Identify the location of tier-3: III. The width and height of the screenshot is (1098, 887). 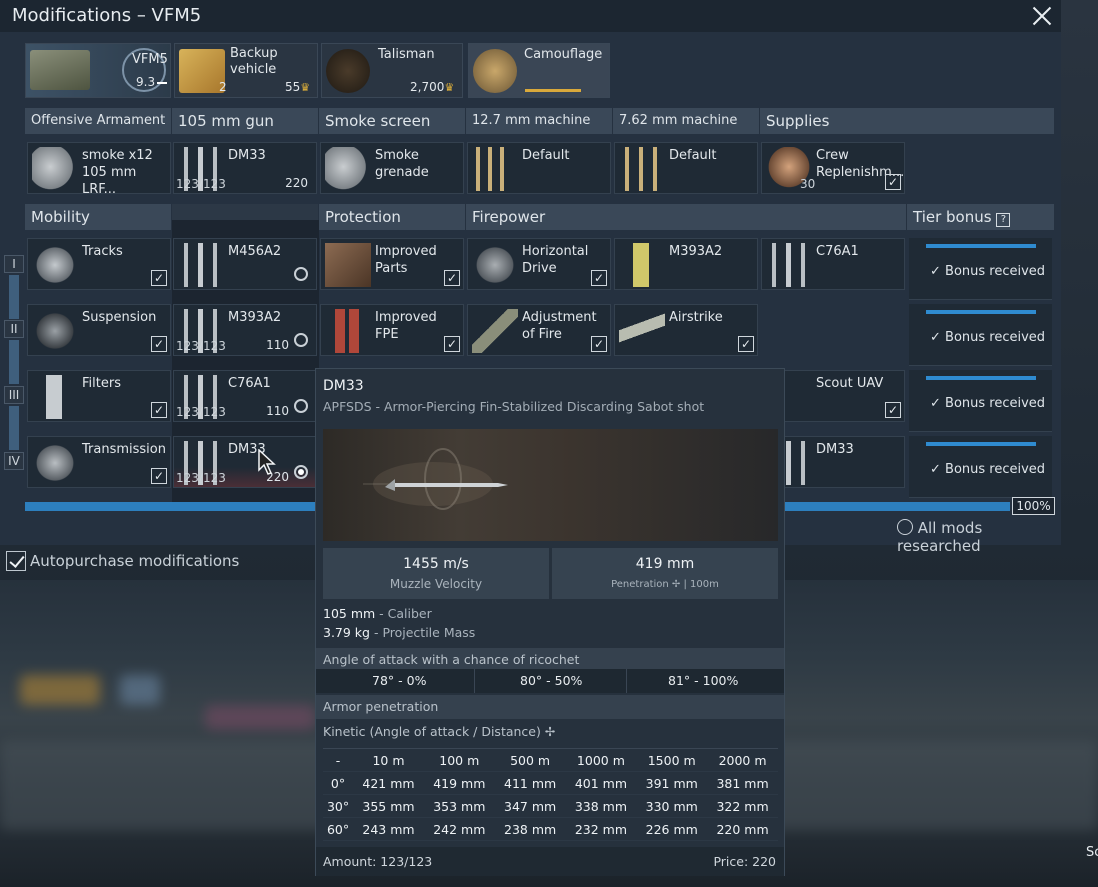
(14, 395).